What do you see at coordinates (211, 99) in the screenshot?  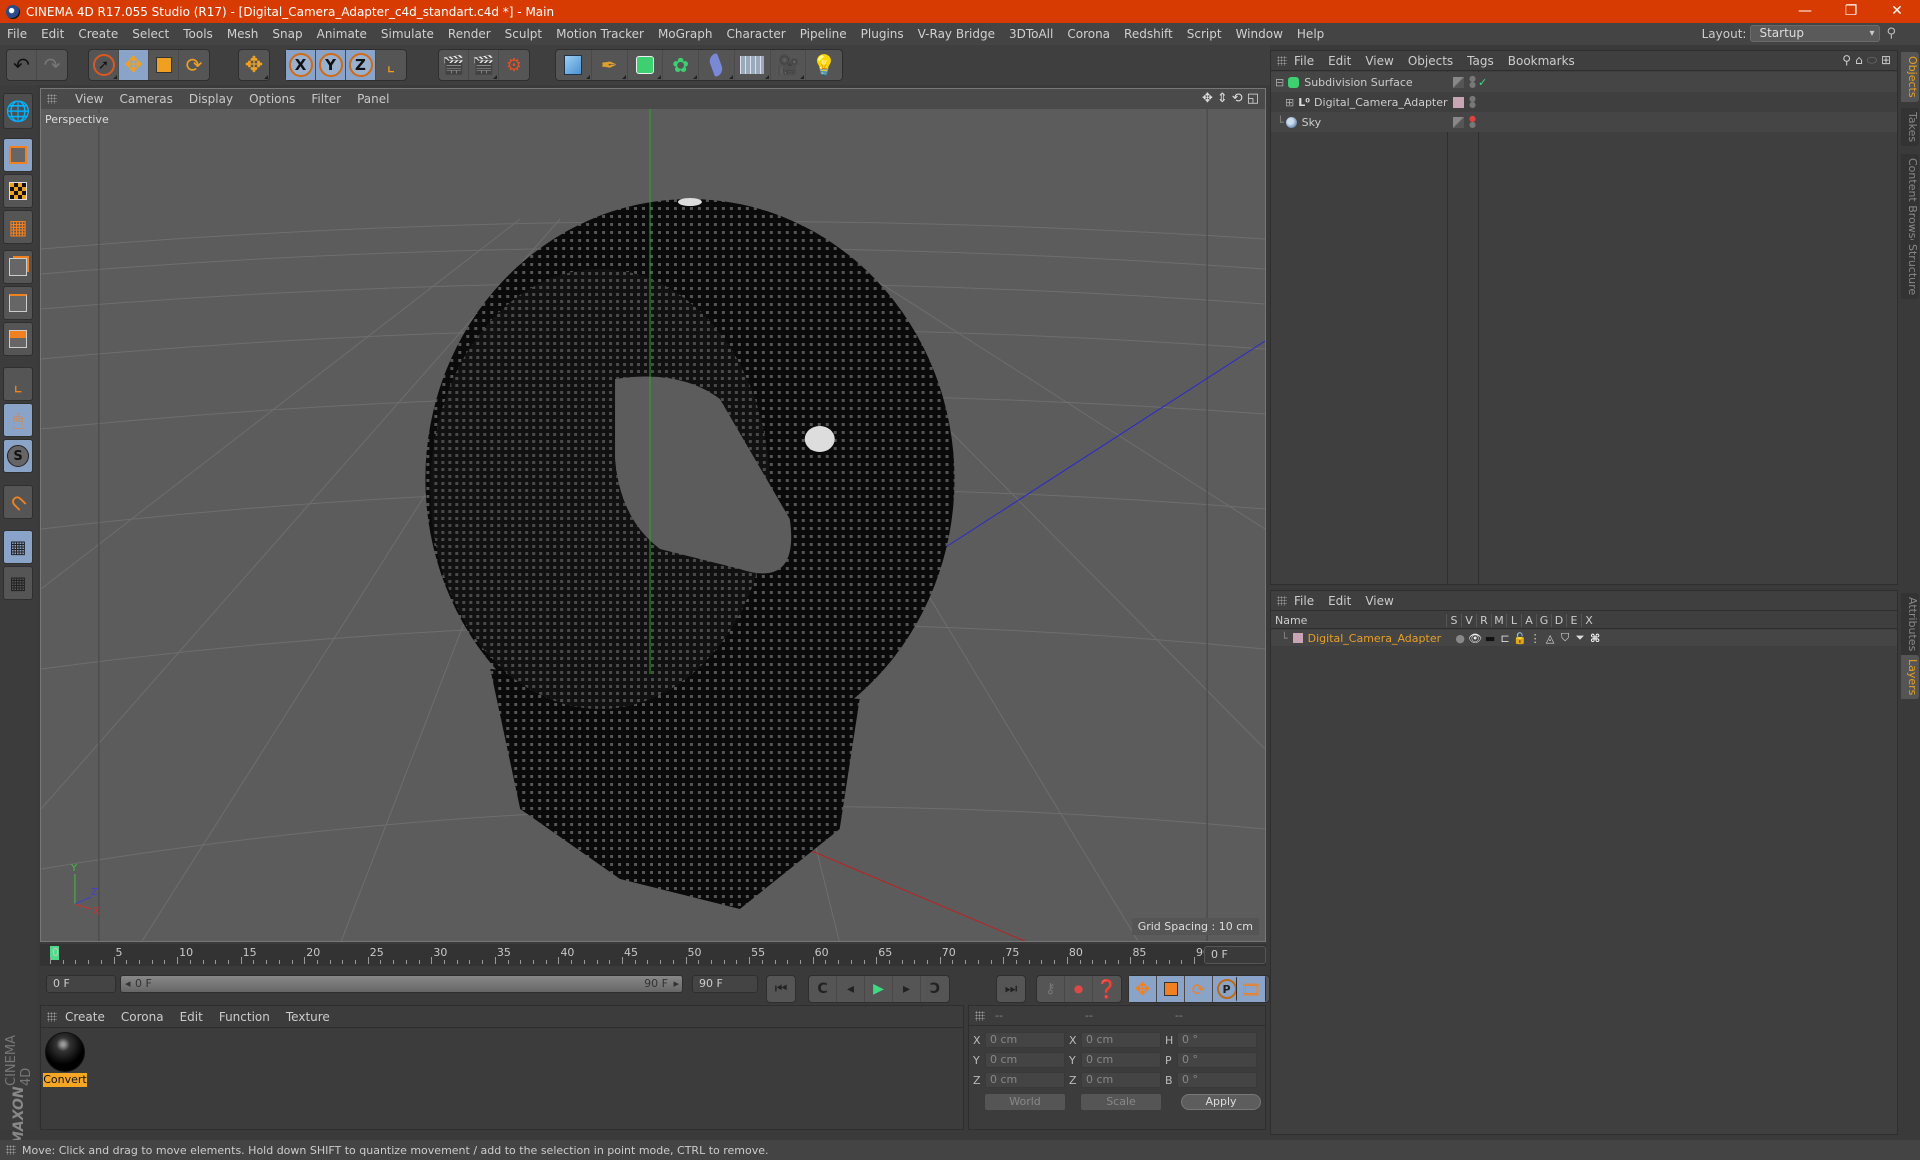 I see `viewport-menu-display: Display` at bounding box center [211, 99].